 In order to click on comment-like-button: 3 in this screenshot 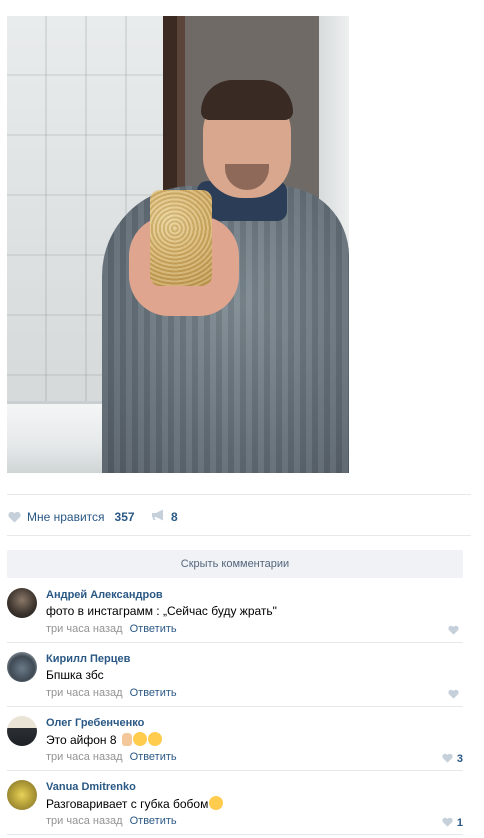, I will do `click(452, 759)`.